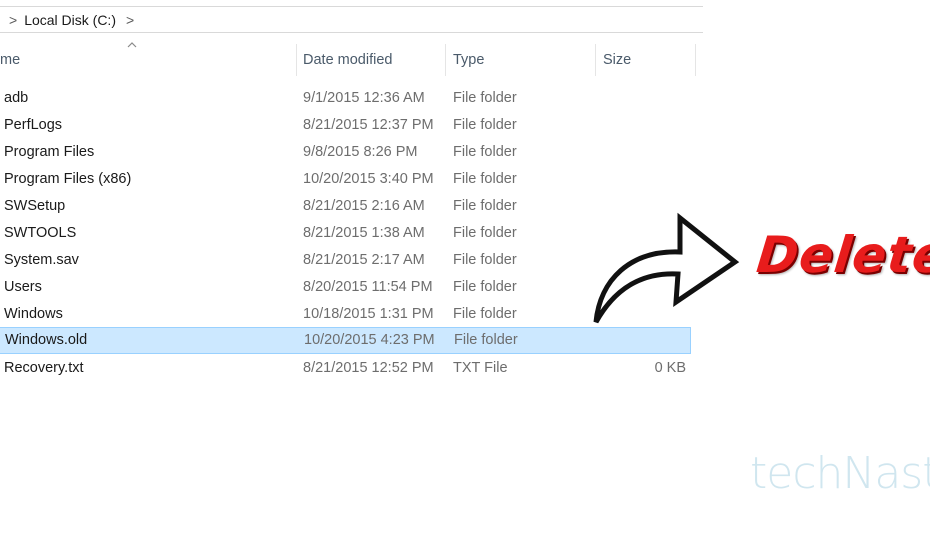 This screenshot has height=547, width=930. I want to click on file-date-modified: 8/21/2015 2:17 AM, so click(364, 260).